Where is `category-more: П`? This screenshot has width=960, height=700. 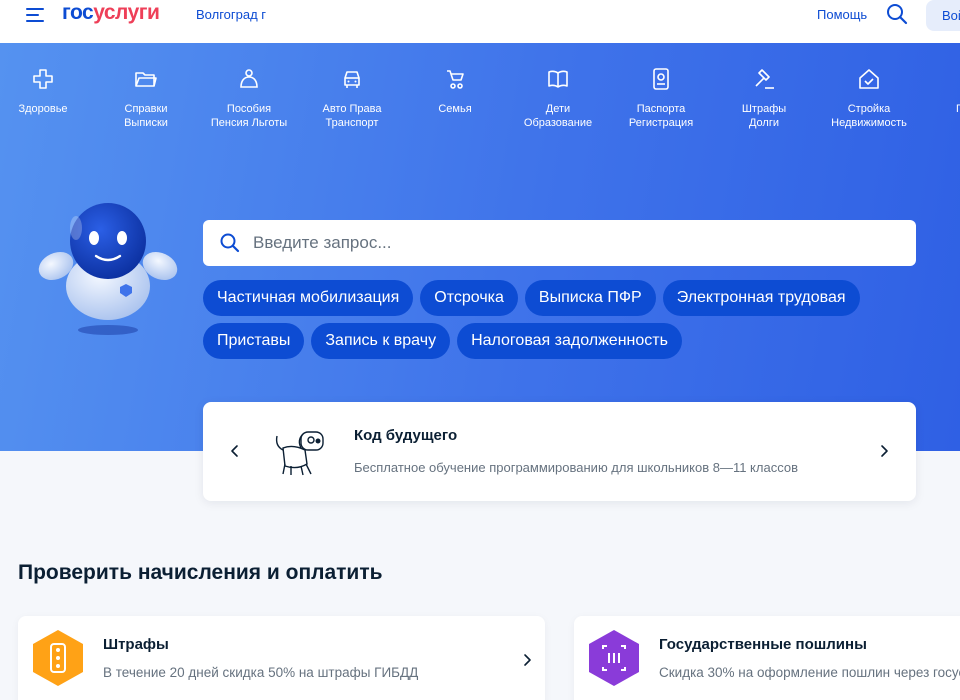 category-more: П is located at coordinates (936, 91).